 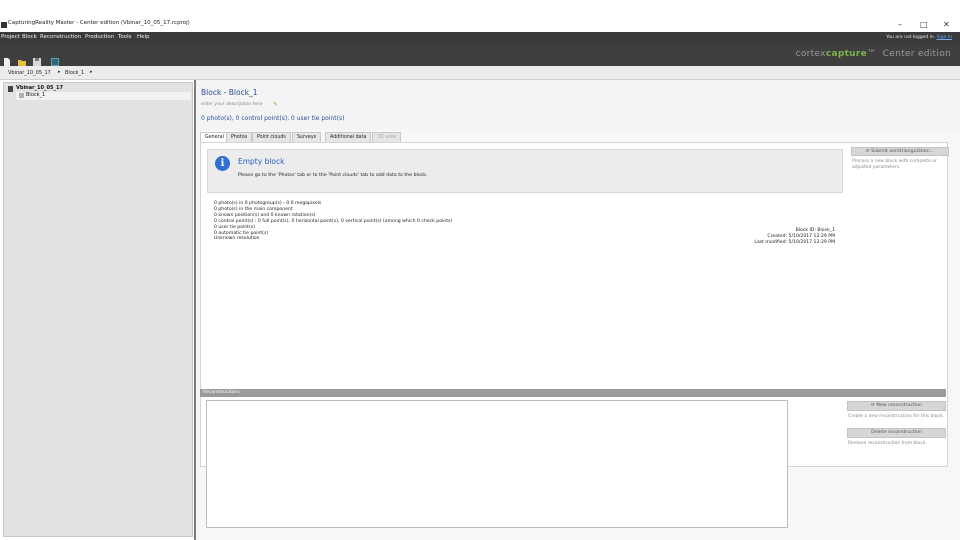 I want to click on edit-pencil-icon: ✎, so click(x=275, y=104).